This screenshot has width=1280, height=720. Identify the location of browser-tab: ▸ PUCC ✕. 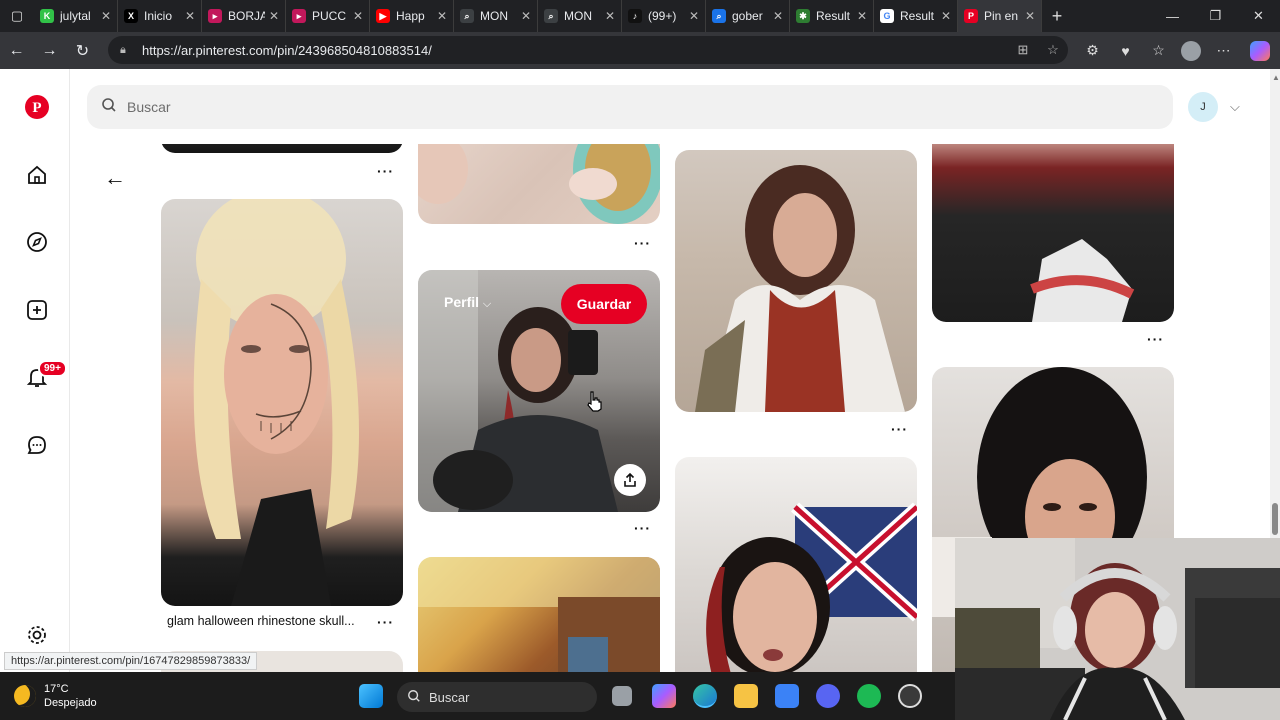
(328, 16).